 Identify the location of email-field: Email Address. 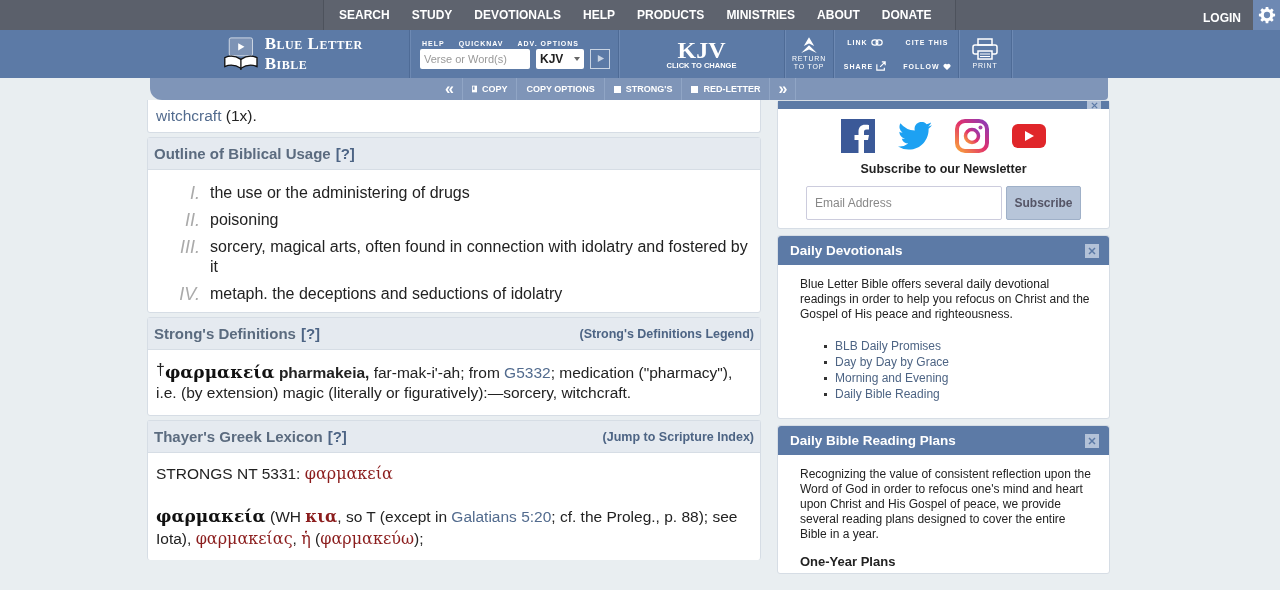
(904, 203).